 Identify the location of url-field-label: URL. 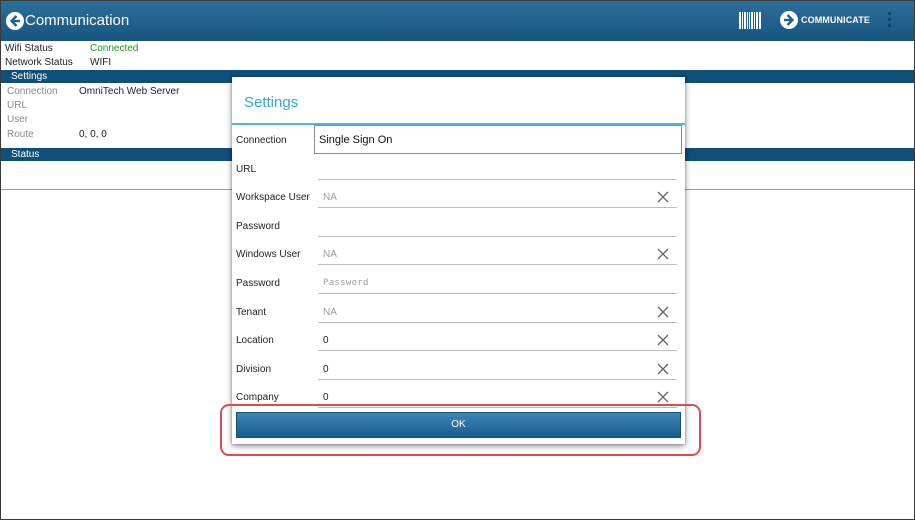
(246, 169).